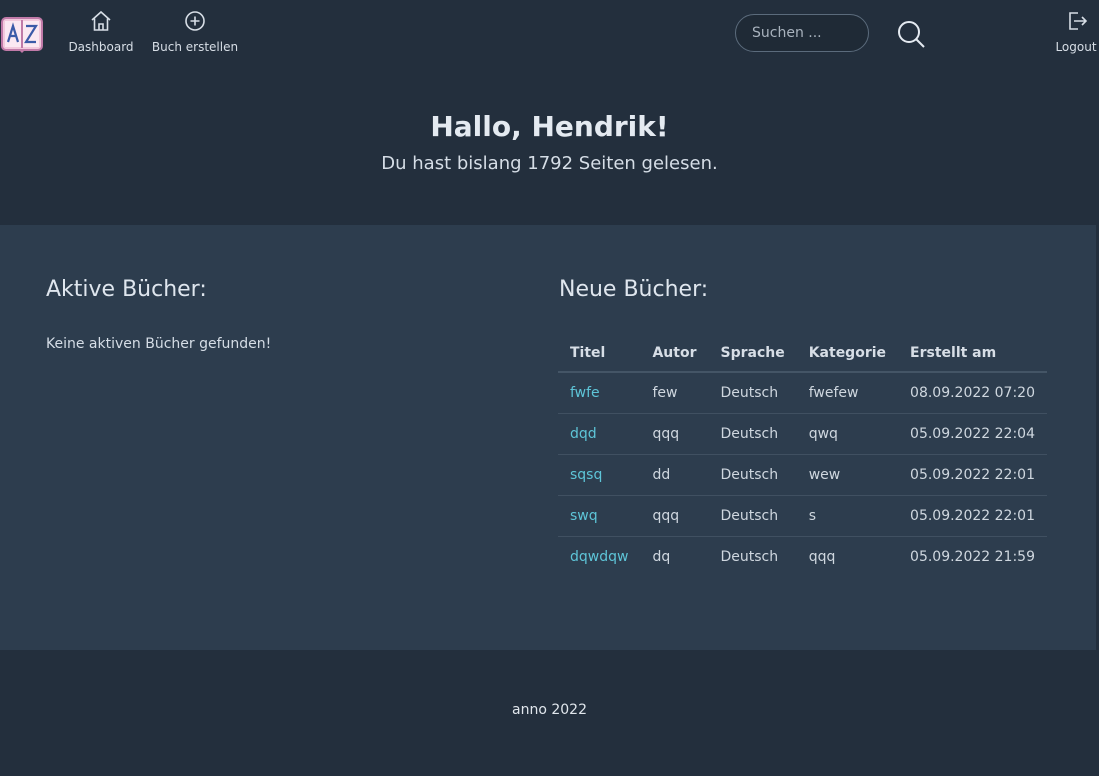  Describe the element at coordinates (586, 475) in the screenshot. I see `book-title-link: sqsq` at that location.